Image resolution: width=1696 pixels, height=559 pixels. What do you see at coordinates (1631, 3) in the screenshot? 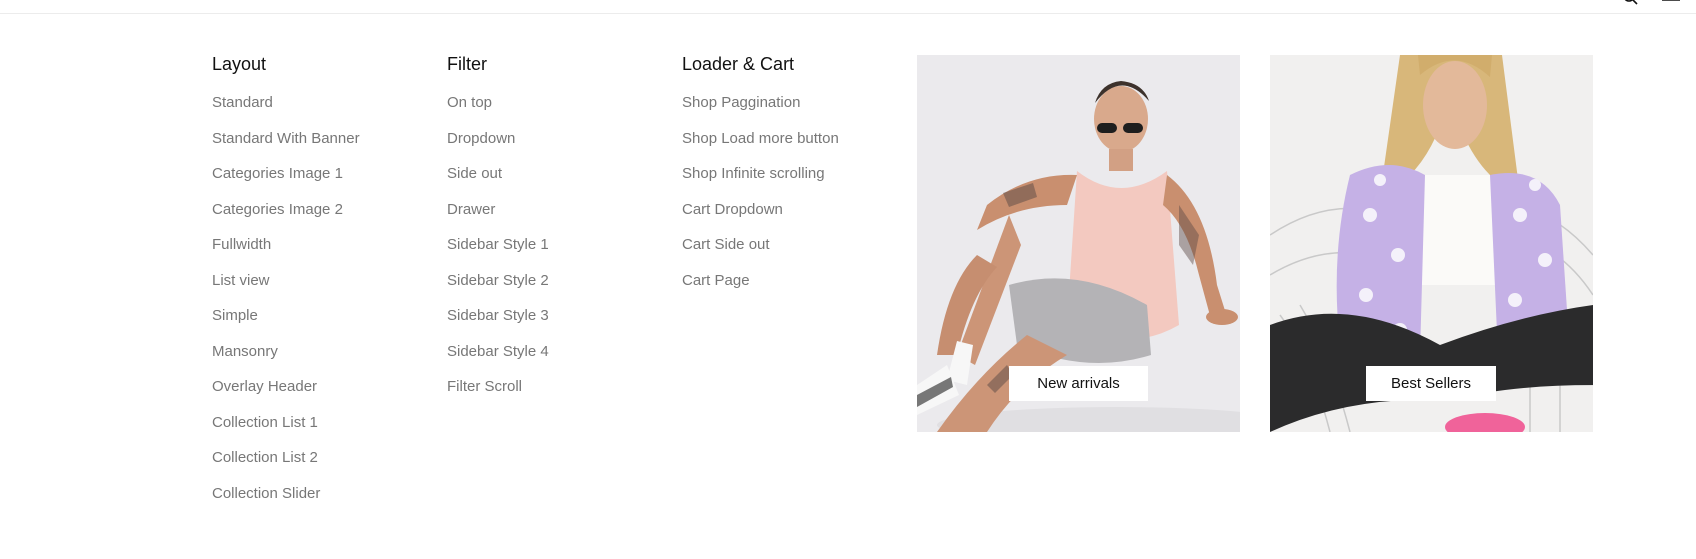
I see `search-icon` at bounding box center [1631, 3].